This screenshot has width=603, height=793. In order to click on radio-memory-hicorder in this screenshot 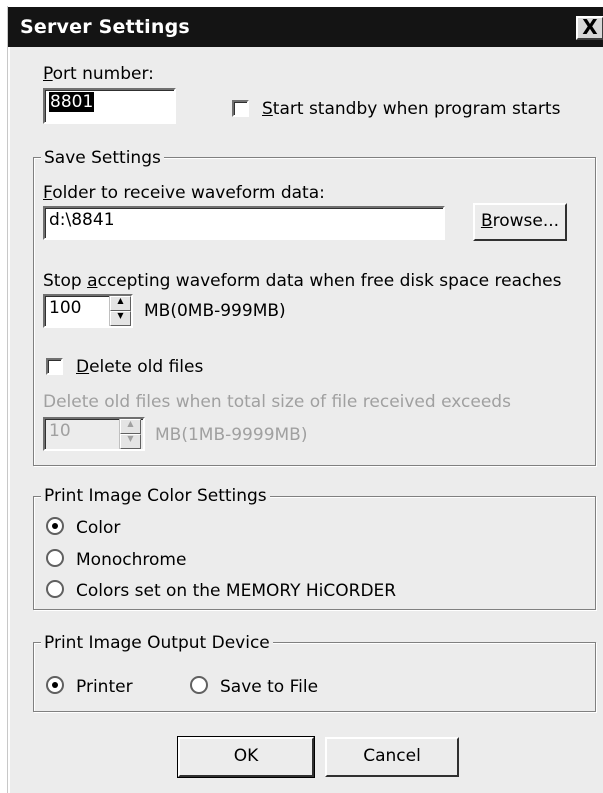, I will do `click(55, 589)`.